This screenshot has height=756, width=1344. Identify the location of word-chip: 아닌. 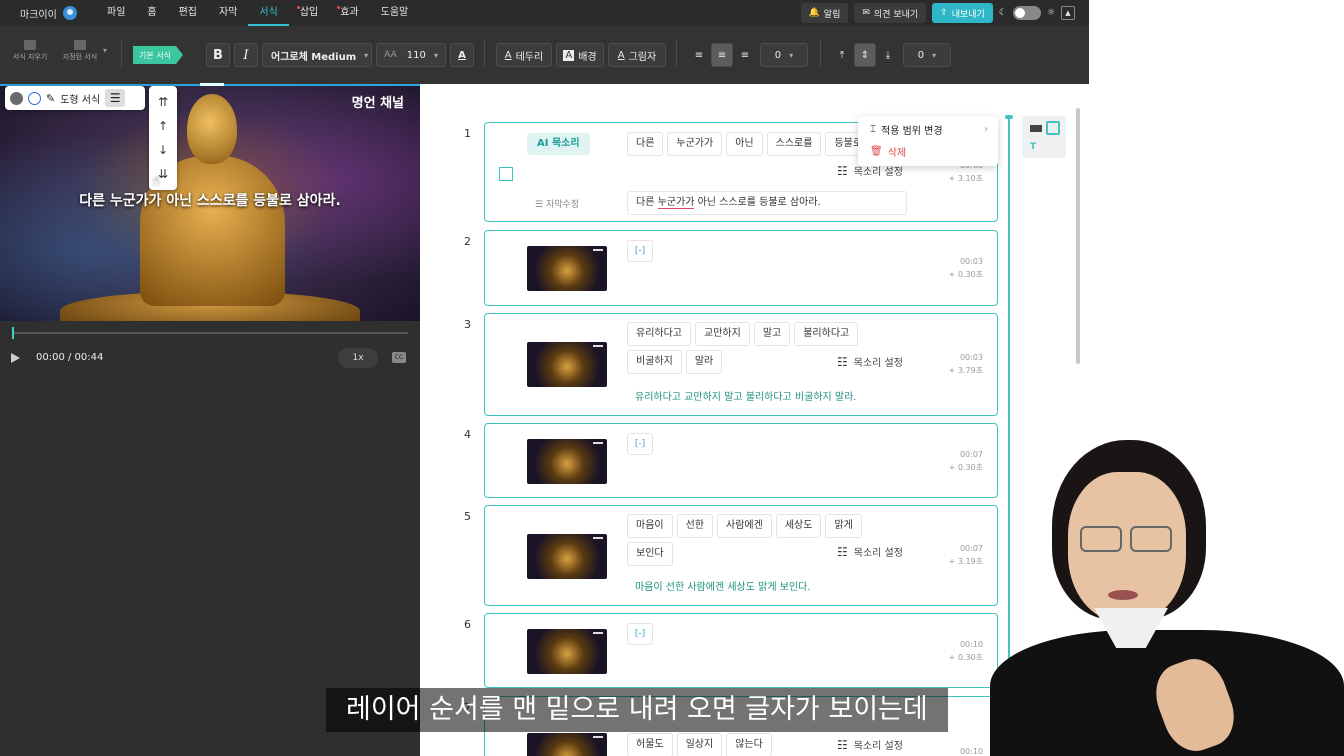
(744, 144).